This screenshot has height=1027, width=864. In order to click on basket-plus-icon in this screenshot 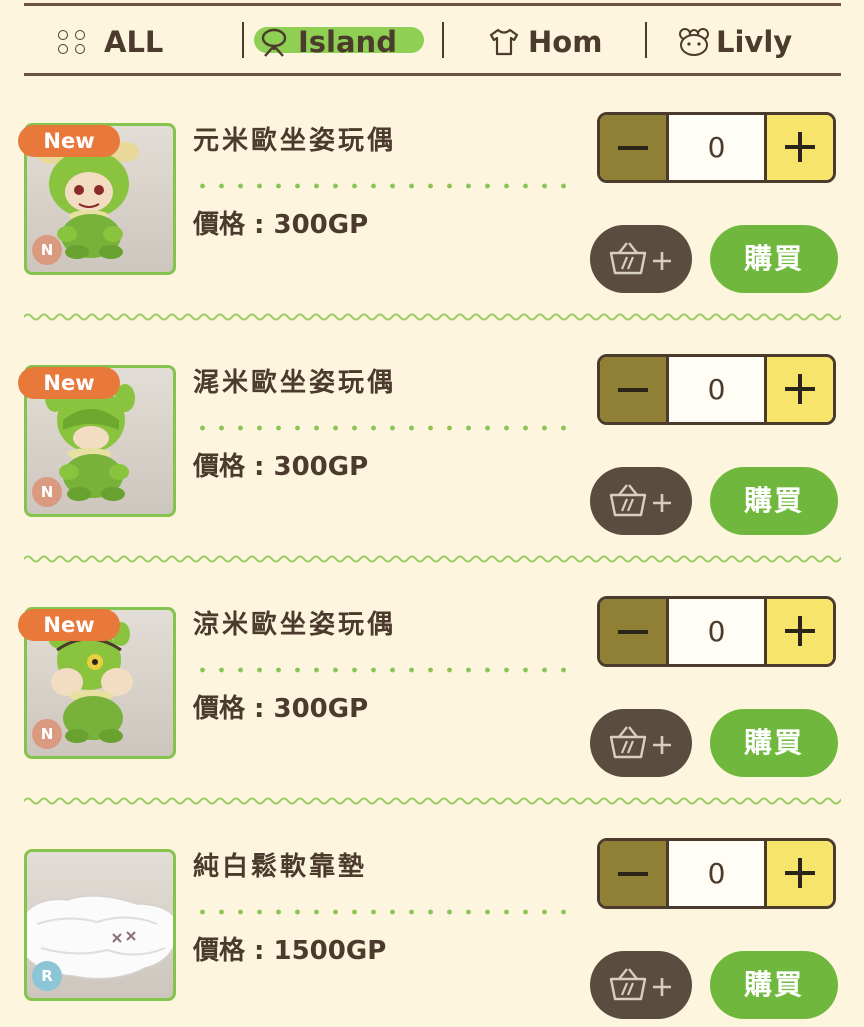, I will do `click(640, 984)`.